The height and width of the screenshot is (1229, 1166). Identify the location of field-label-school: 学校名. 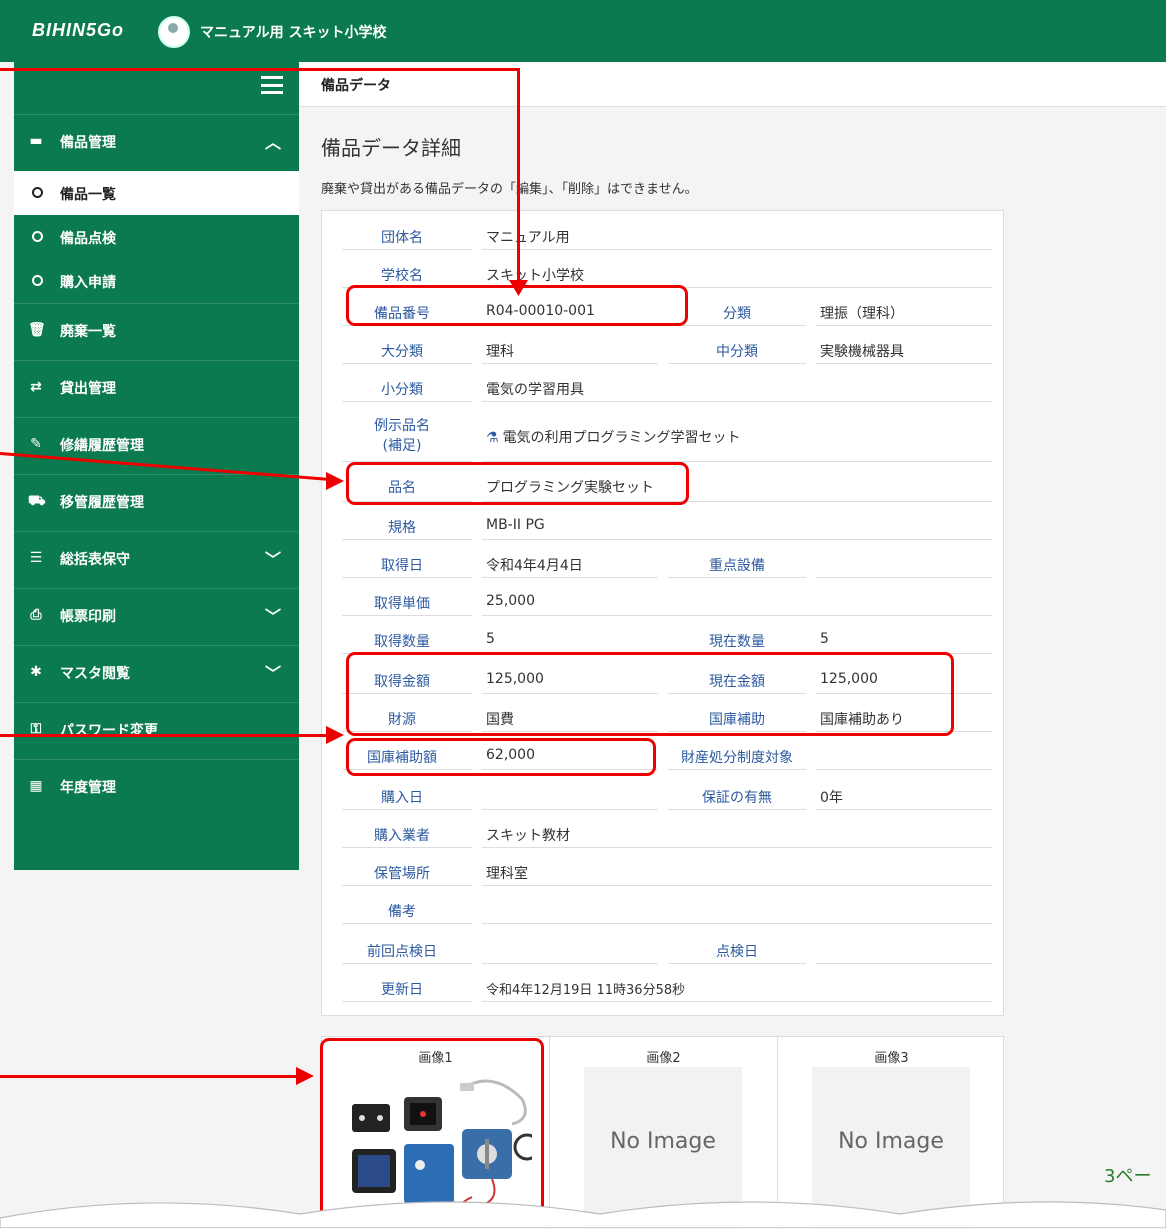
(402, 276).